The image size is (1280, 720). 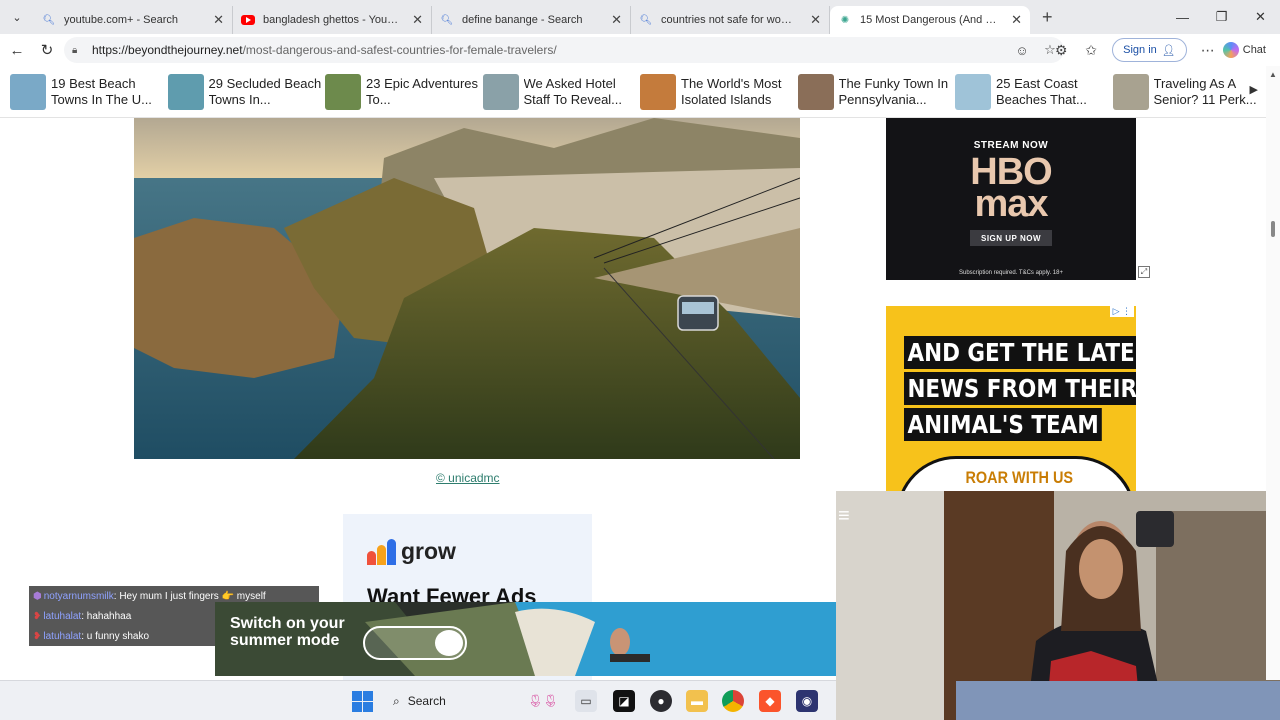 I want to click on taskbar: ⌕ Search 🌷︎🌷︎ ▭ ◪ ● ▬ ◆ ◉, so click(x=418, y=700).